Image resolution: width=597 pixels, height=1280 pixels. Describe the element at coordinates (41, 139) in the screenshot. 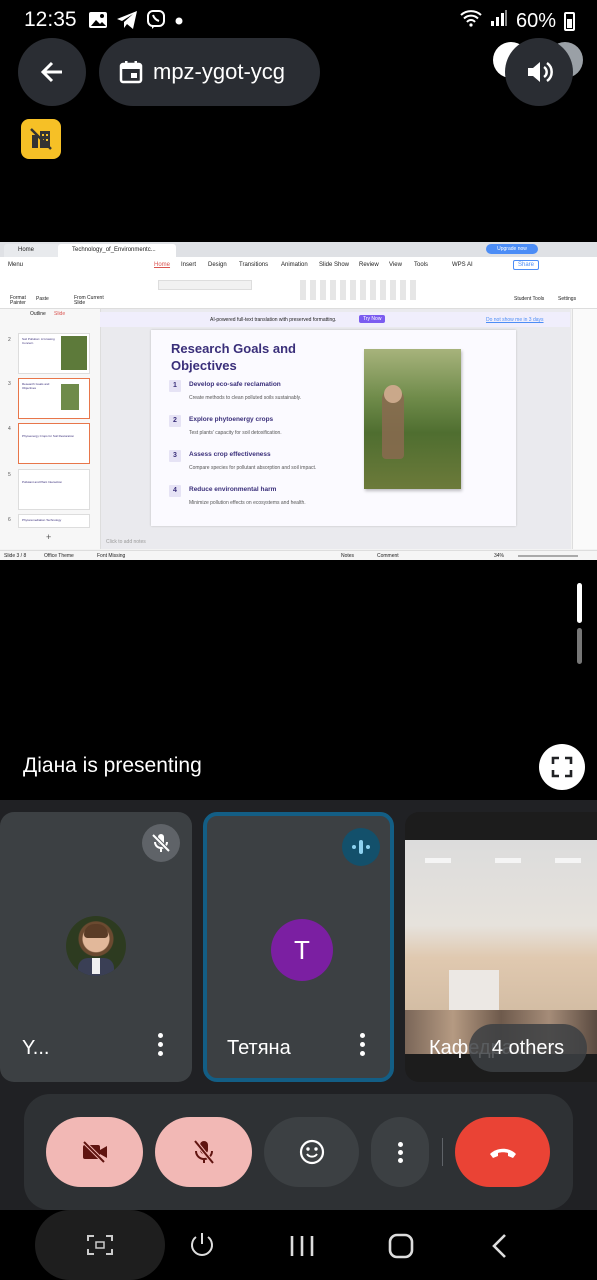

I see `no-captions-badge` at that location.